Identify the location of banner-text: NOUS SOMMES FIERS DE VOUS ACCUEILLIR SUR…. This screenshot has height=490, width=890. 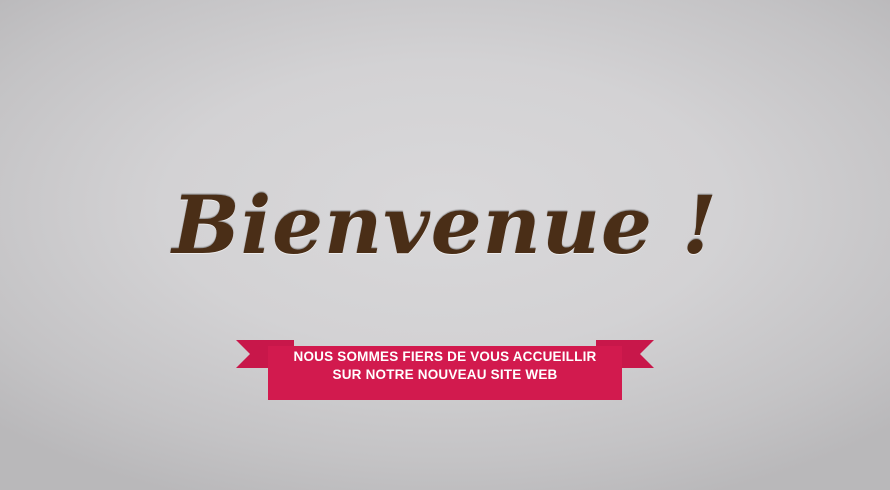
(445, 366).